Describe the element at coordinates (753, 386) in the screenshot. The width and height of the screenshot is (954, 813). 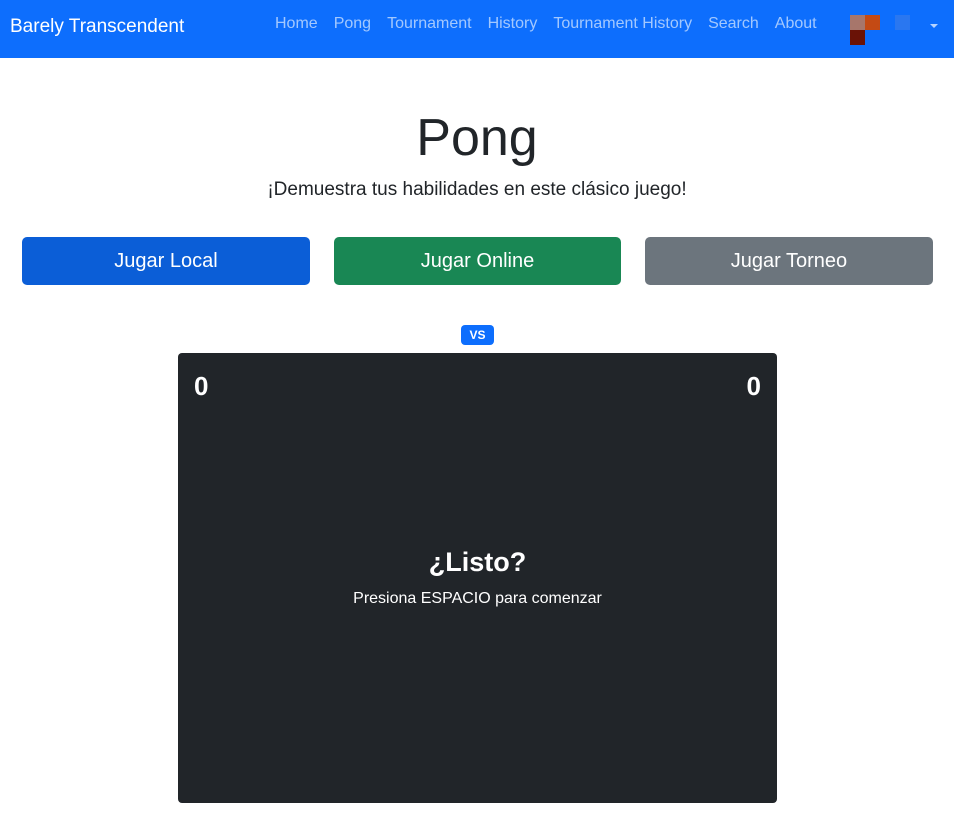
I see `score-right: 0` at that location.